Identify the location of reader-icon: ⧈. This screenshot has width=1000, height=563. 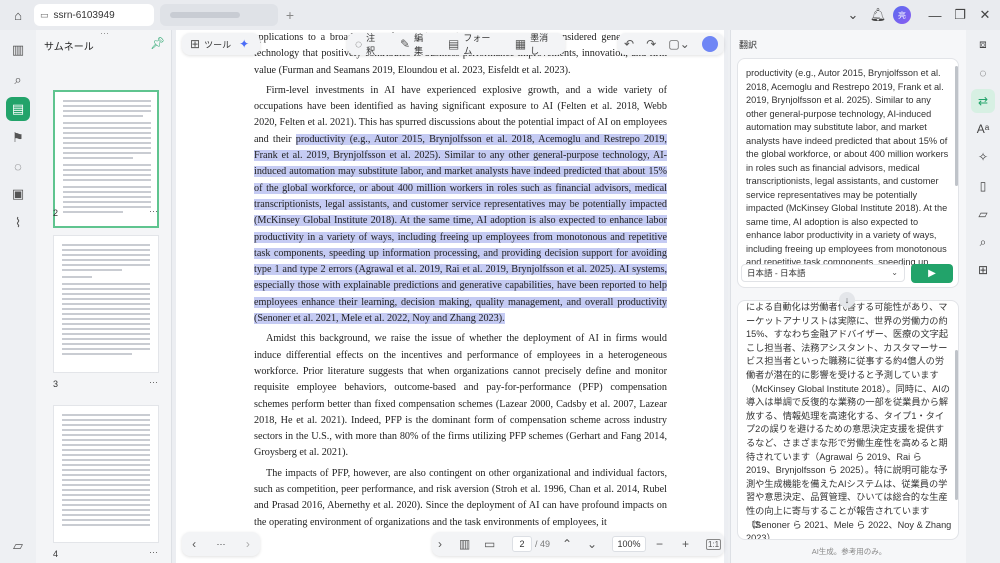
(983, 44).